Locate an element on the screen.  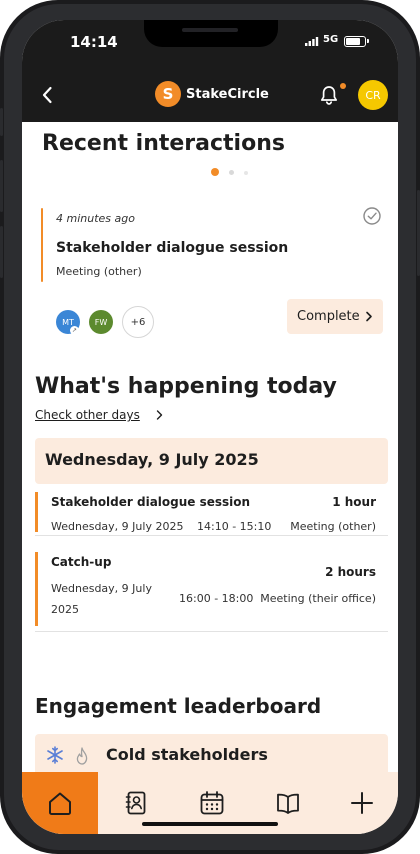
date-heading-banner: Wednesday, 9 July 2025 is located at coordinates (211, 461).